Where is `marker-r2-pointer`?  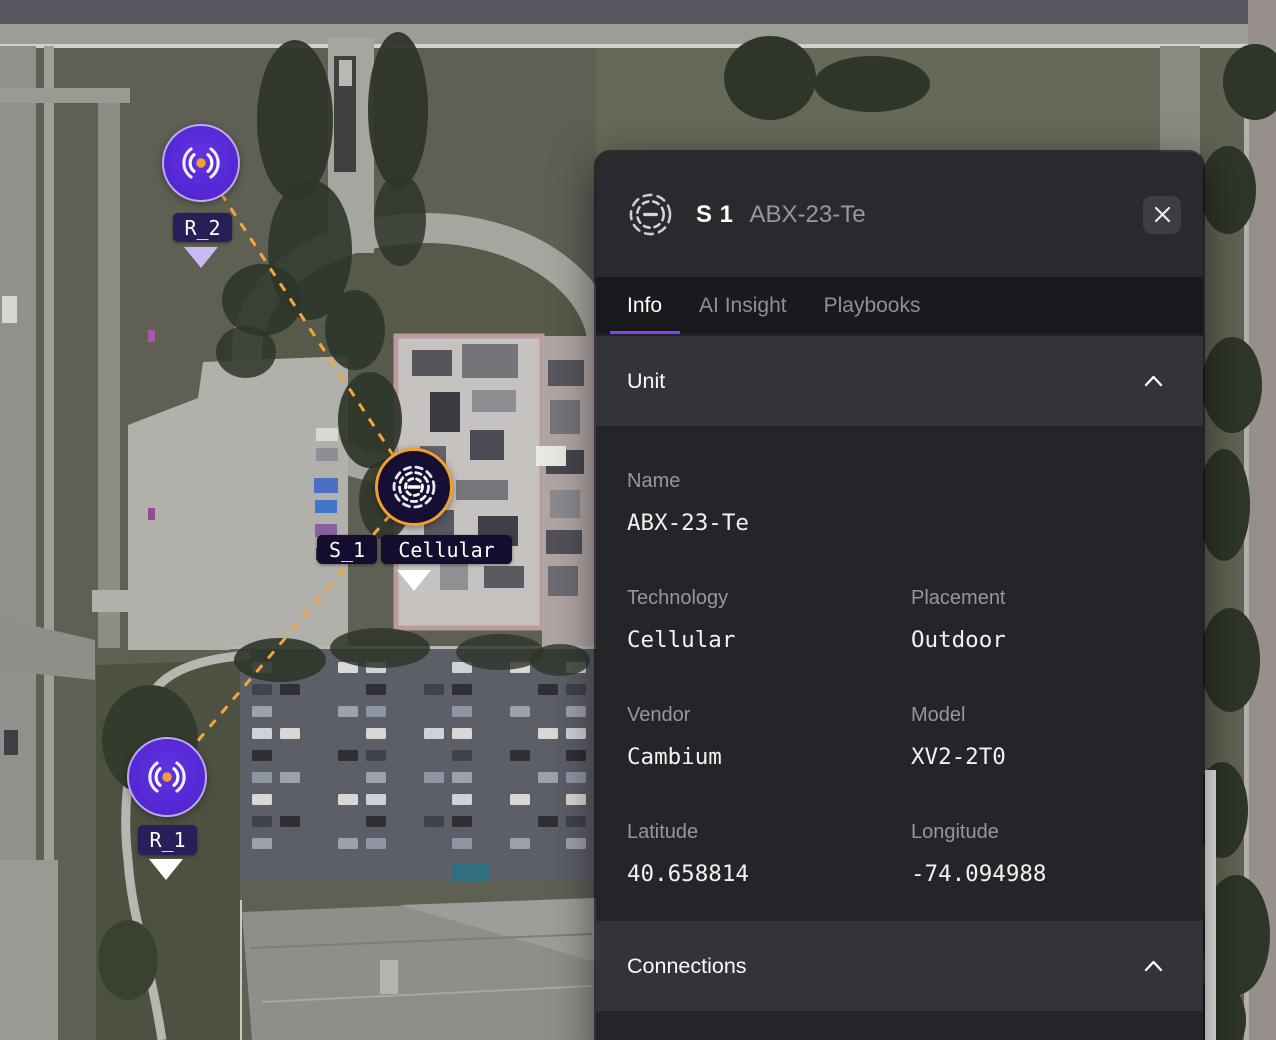
marker-r2-pointer is located at coordinates (201, 257).